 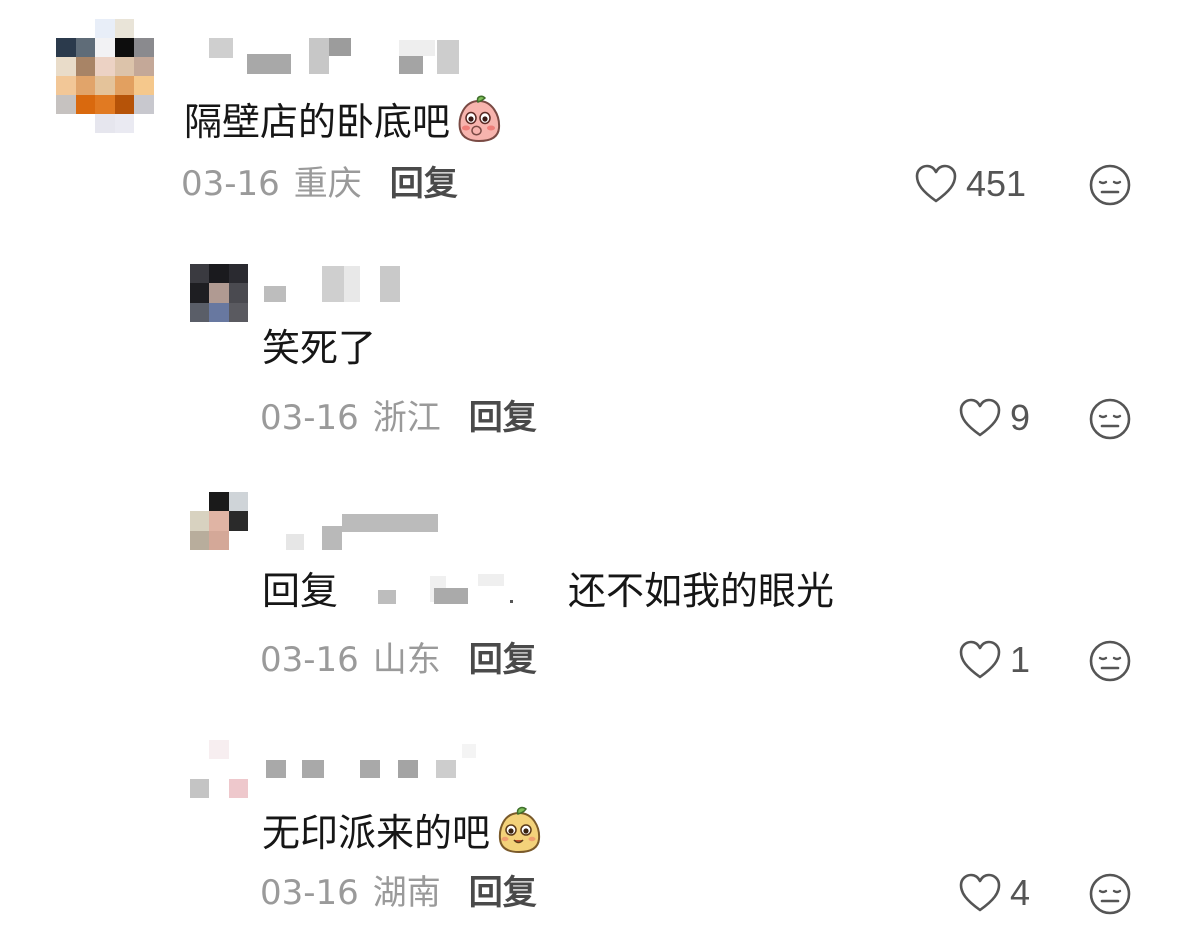 What do you see at coordinates (453, 591) in the screenshot?
I see `reply-target-username: ███` at bounding box center [453, 591].